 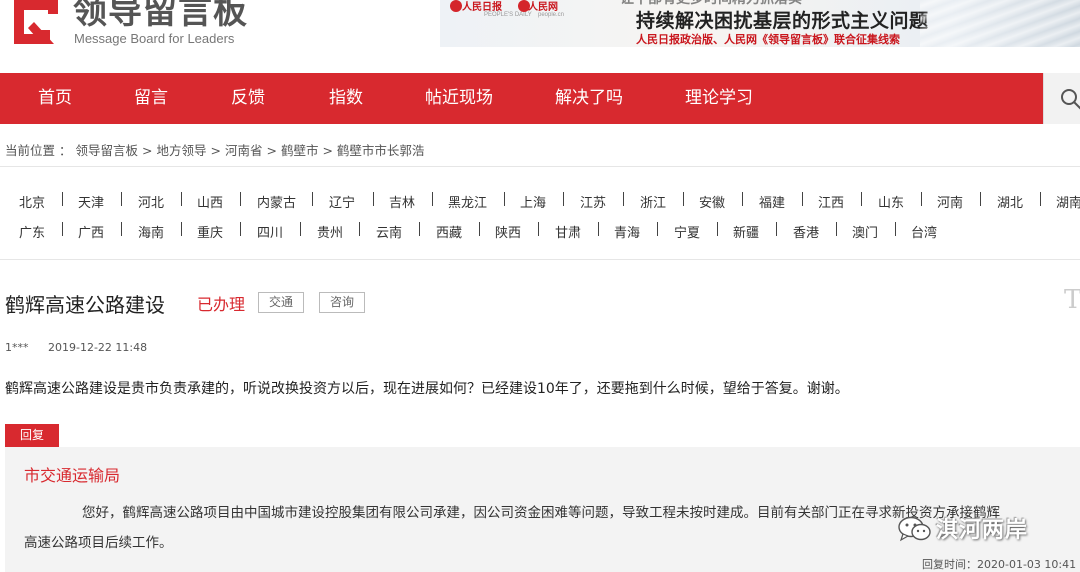 I want to click on status-badge: 已办理, so click(x=221, y=304).